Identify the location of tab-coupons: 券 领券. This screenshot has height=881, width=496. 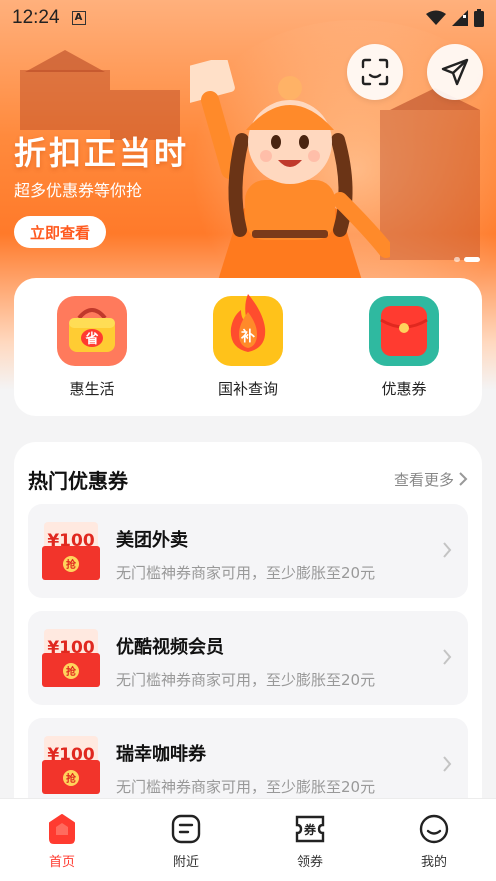
(310, 840).